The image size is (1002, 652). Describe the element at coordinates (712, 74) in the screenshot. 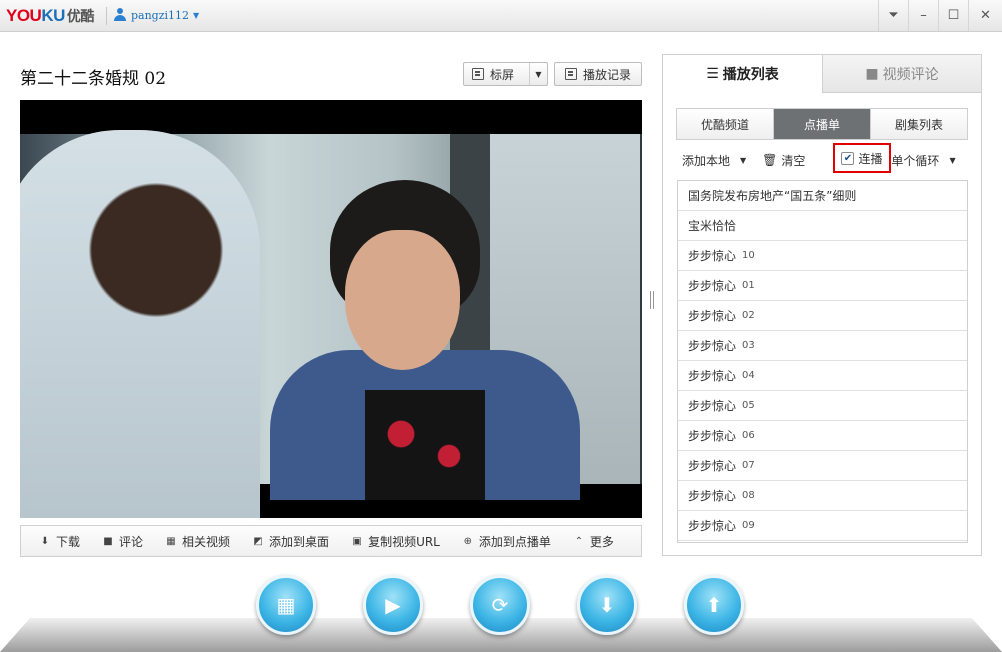

I see `list-icon: ☰` at that location.